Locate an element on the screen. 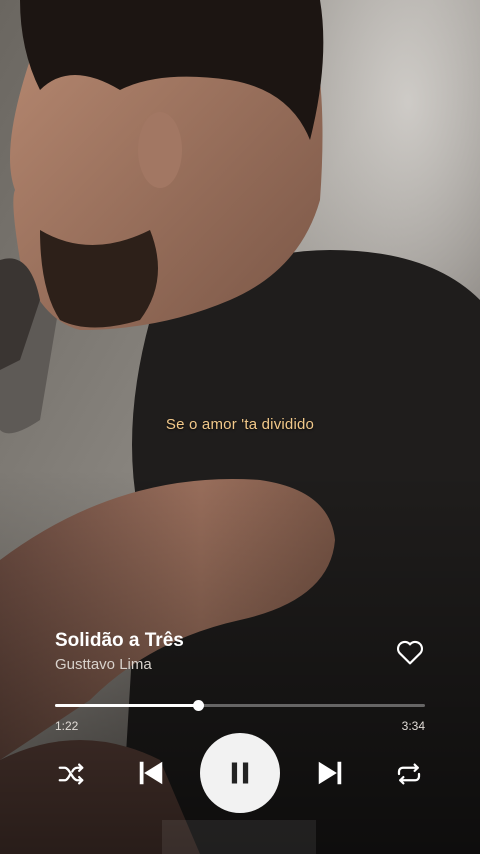  track-title: Solidão a Três is located at coordinates (119, 641).